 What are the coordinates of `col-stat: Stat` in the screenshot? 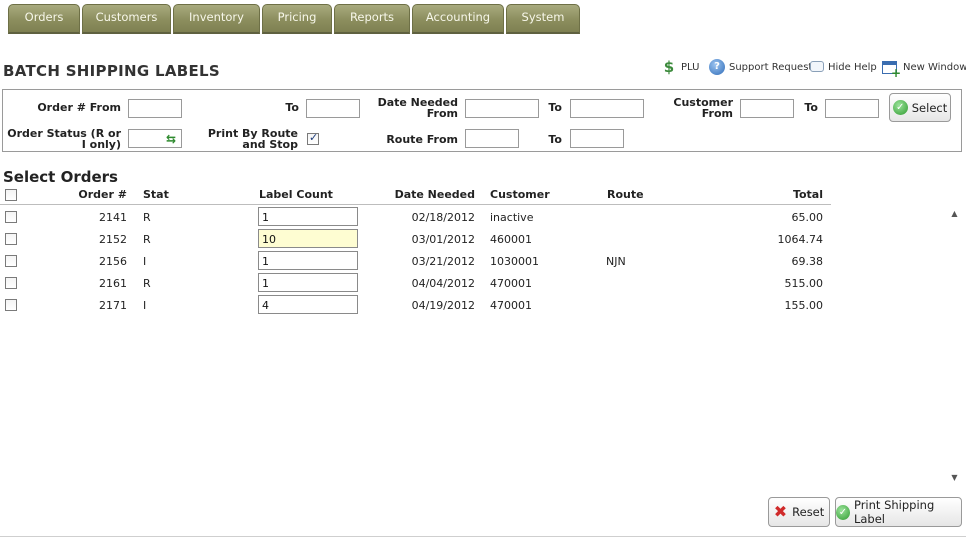 It's located at (156, 194).